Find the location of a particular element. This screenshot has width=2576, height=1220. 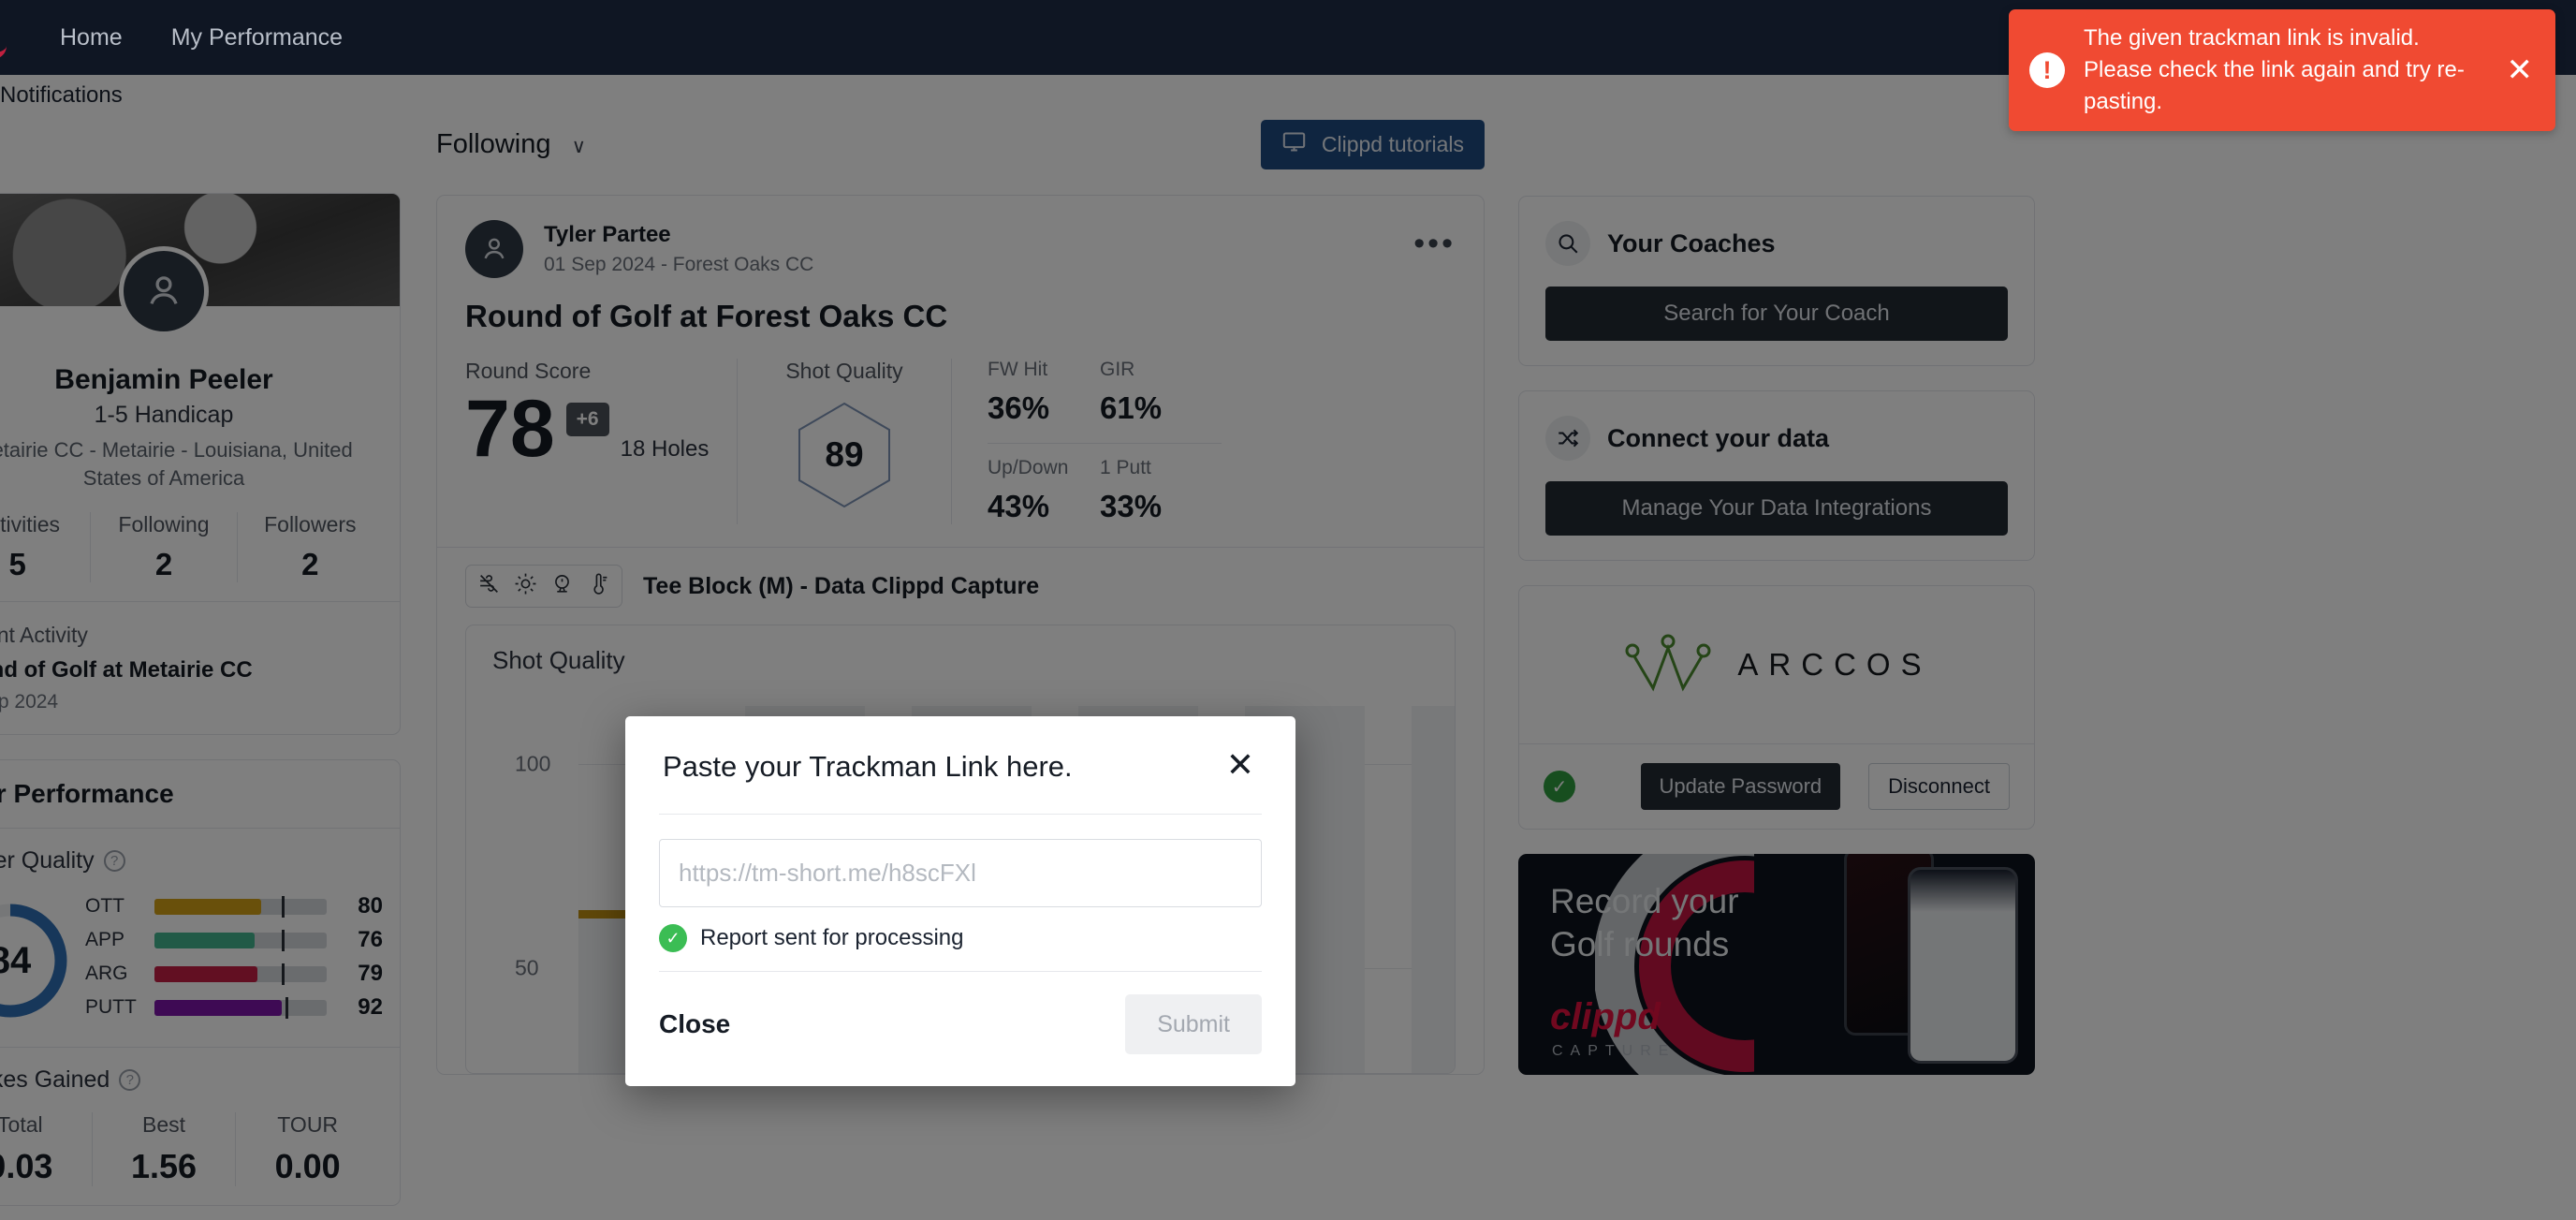

quality-track is located at coordinates (240, 974).